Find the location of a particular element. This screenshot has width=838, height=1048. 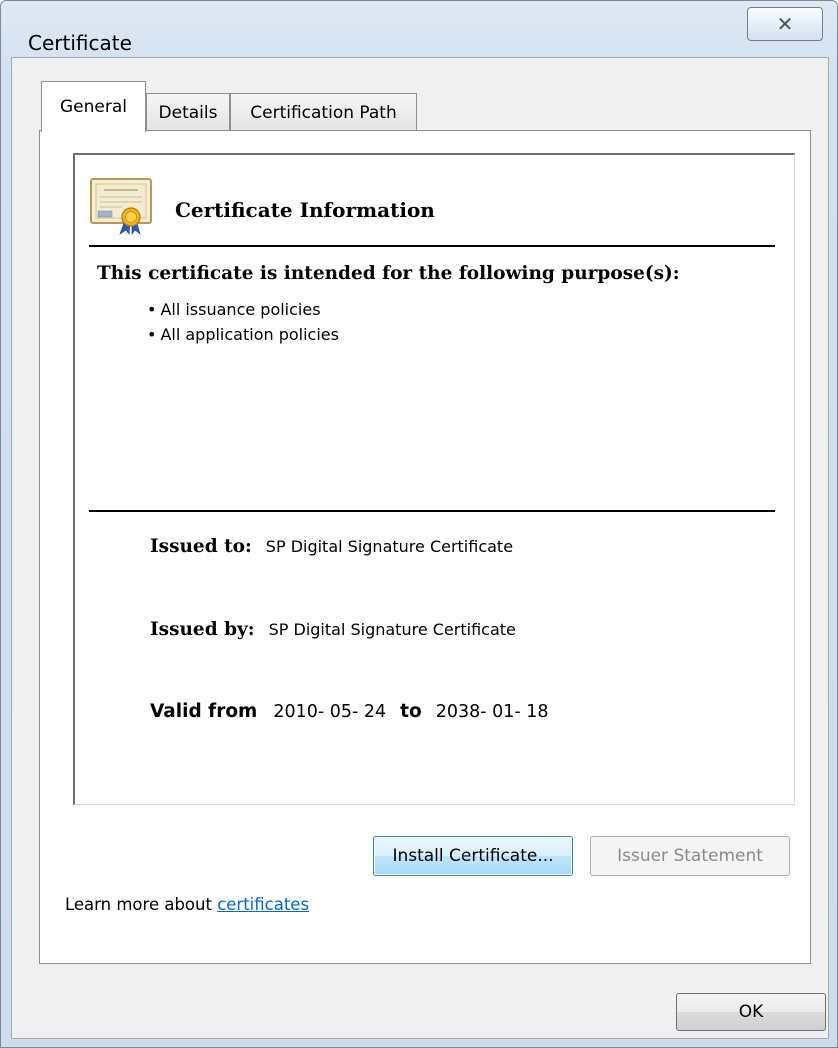

purpose-item-text: All issuance policies is located at coordinates (240, 309).